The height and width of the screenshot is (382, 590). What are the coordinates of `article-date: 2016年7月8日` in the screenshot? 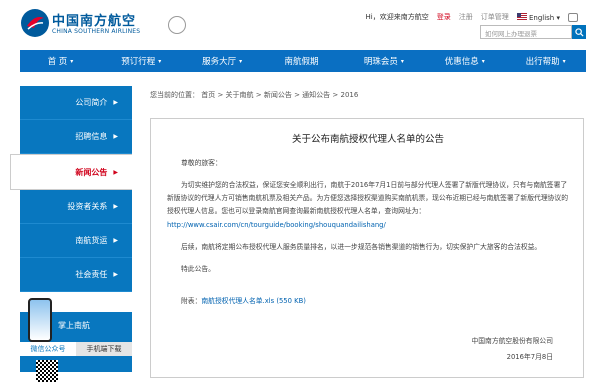 It's located at (529, 357).